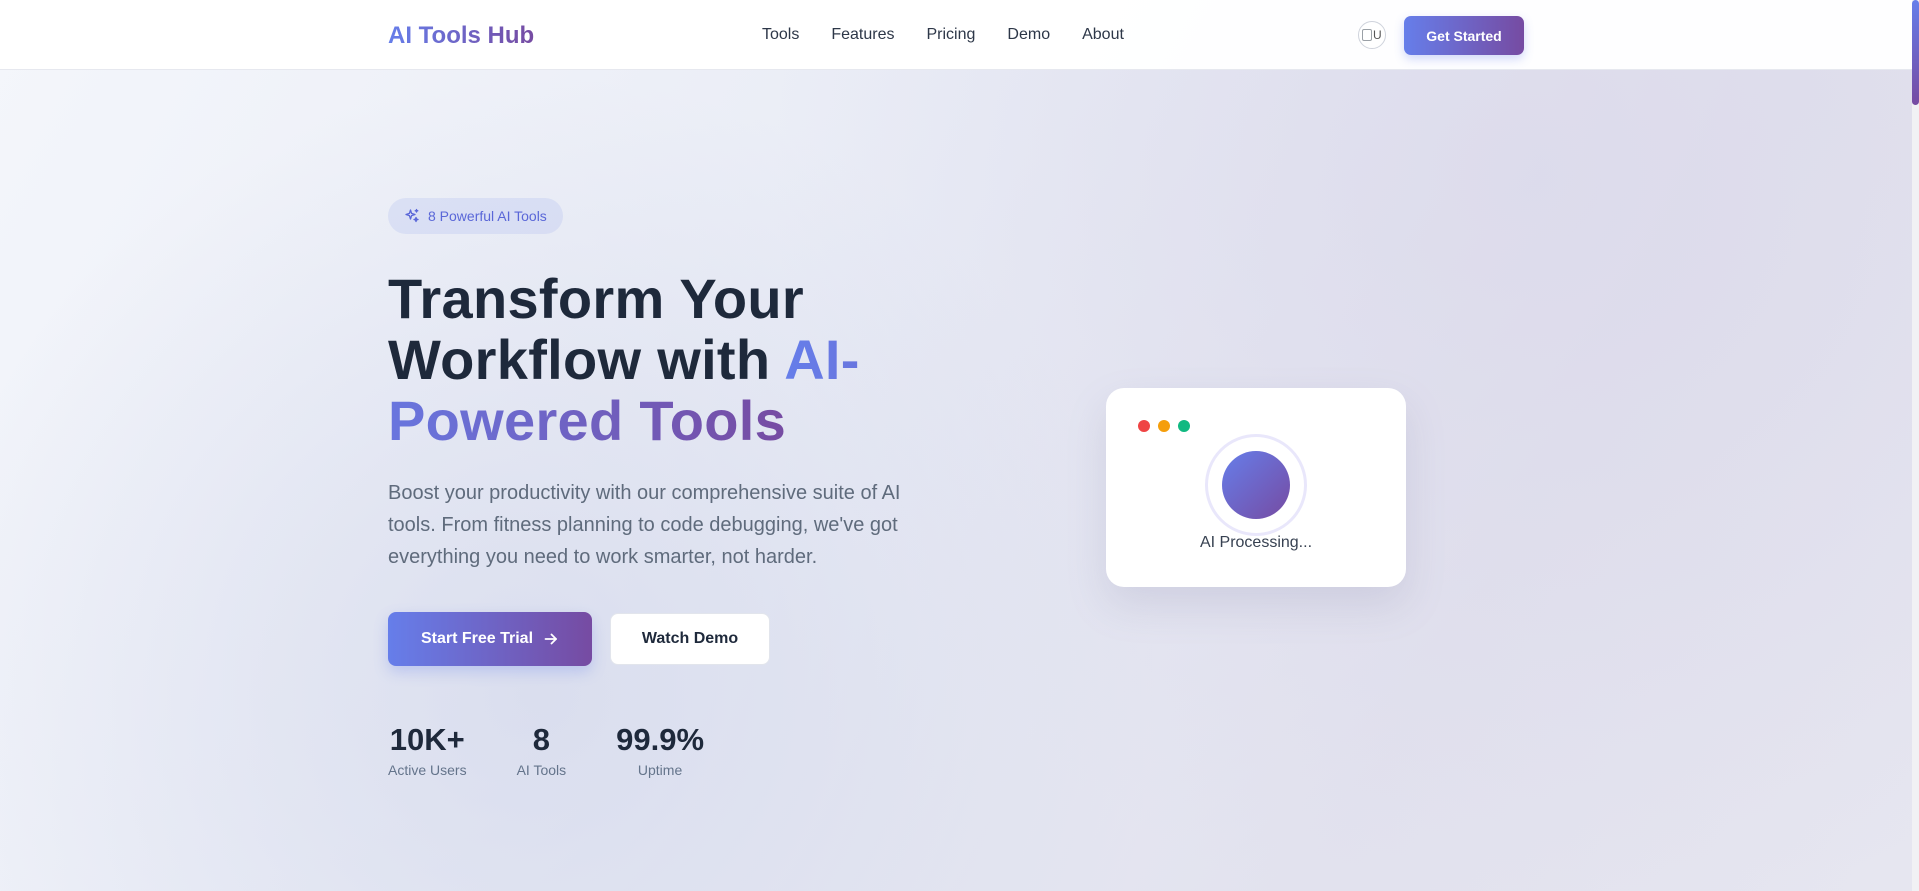  Describe the element at coordinates (862, 35) in the screenshot. I see `nav-link-features: Features` at that location.